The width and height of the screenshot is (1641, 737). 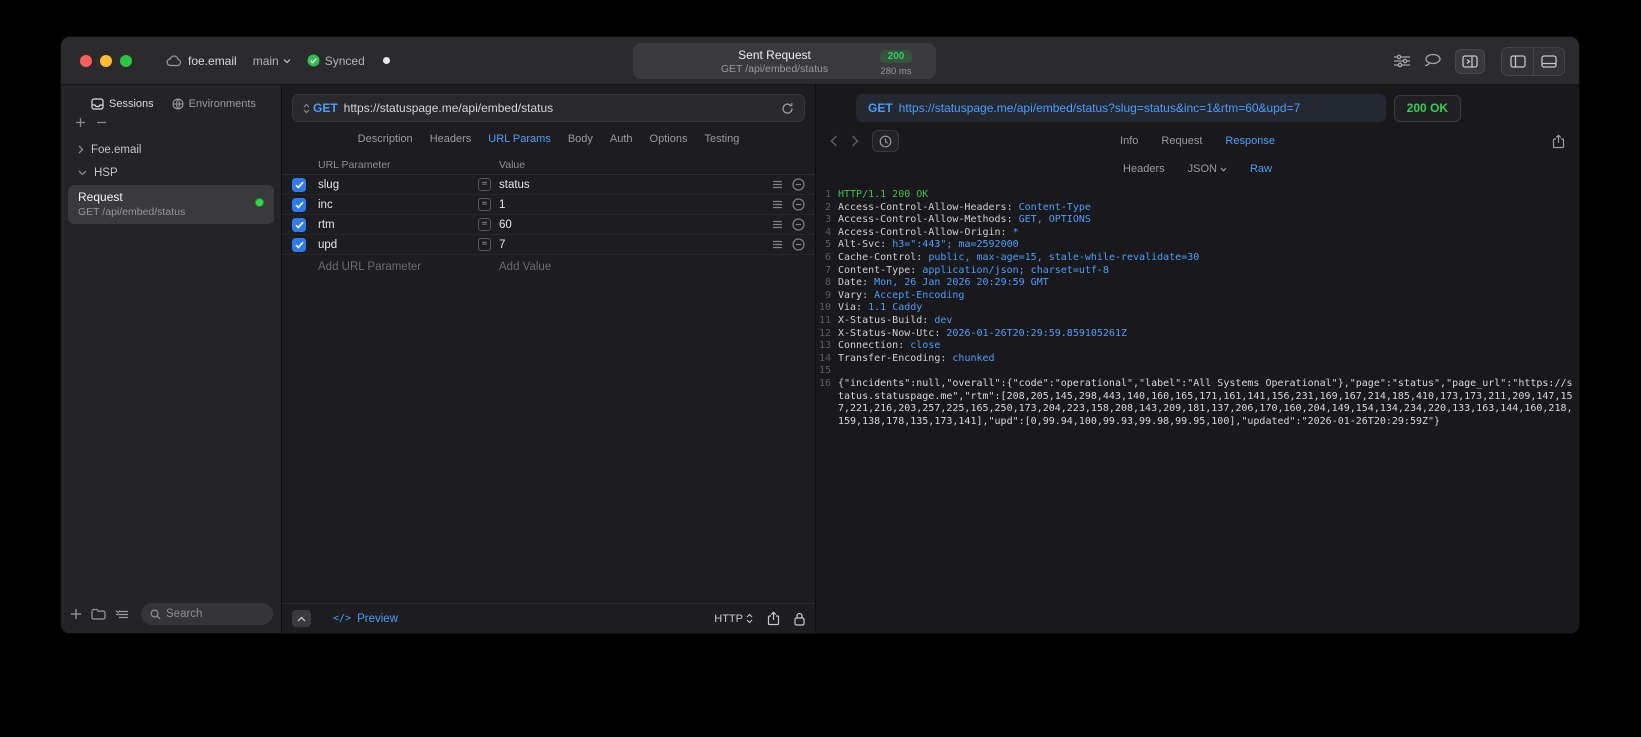 What do you see at coordinates (1558, 141) in the screenshot?
I see `export-response-icon` at bounding box center [1558, 141].